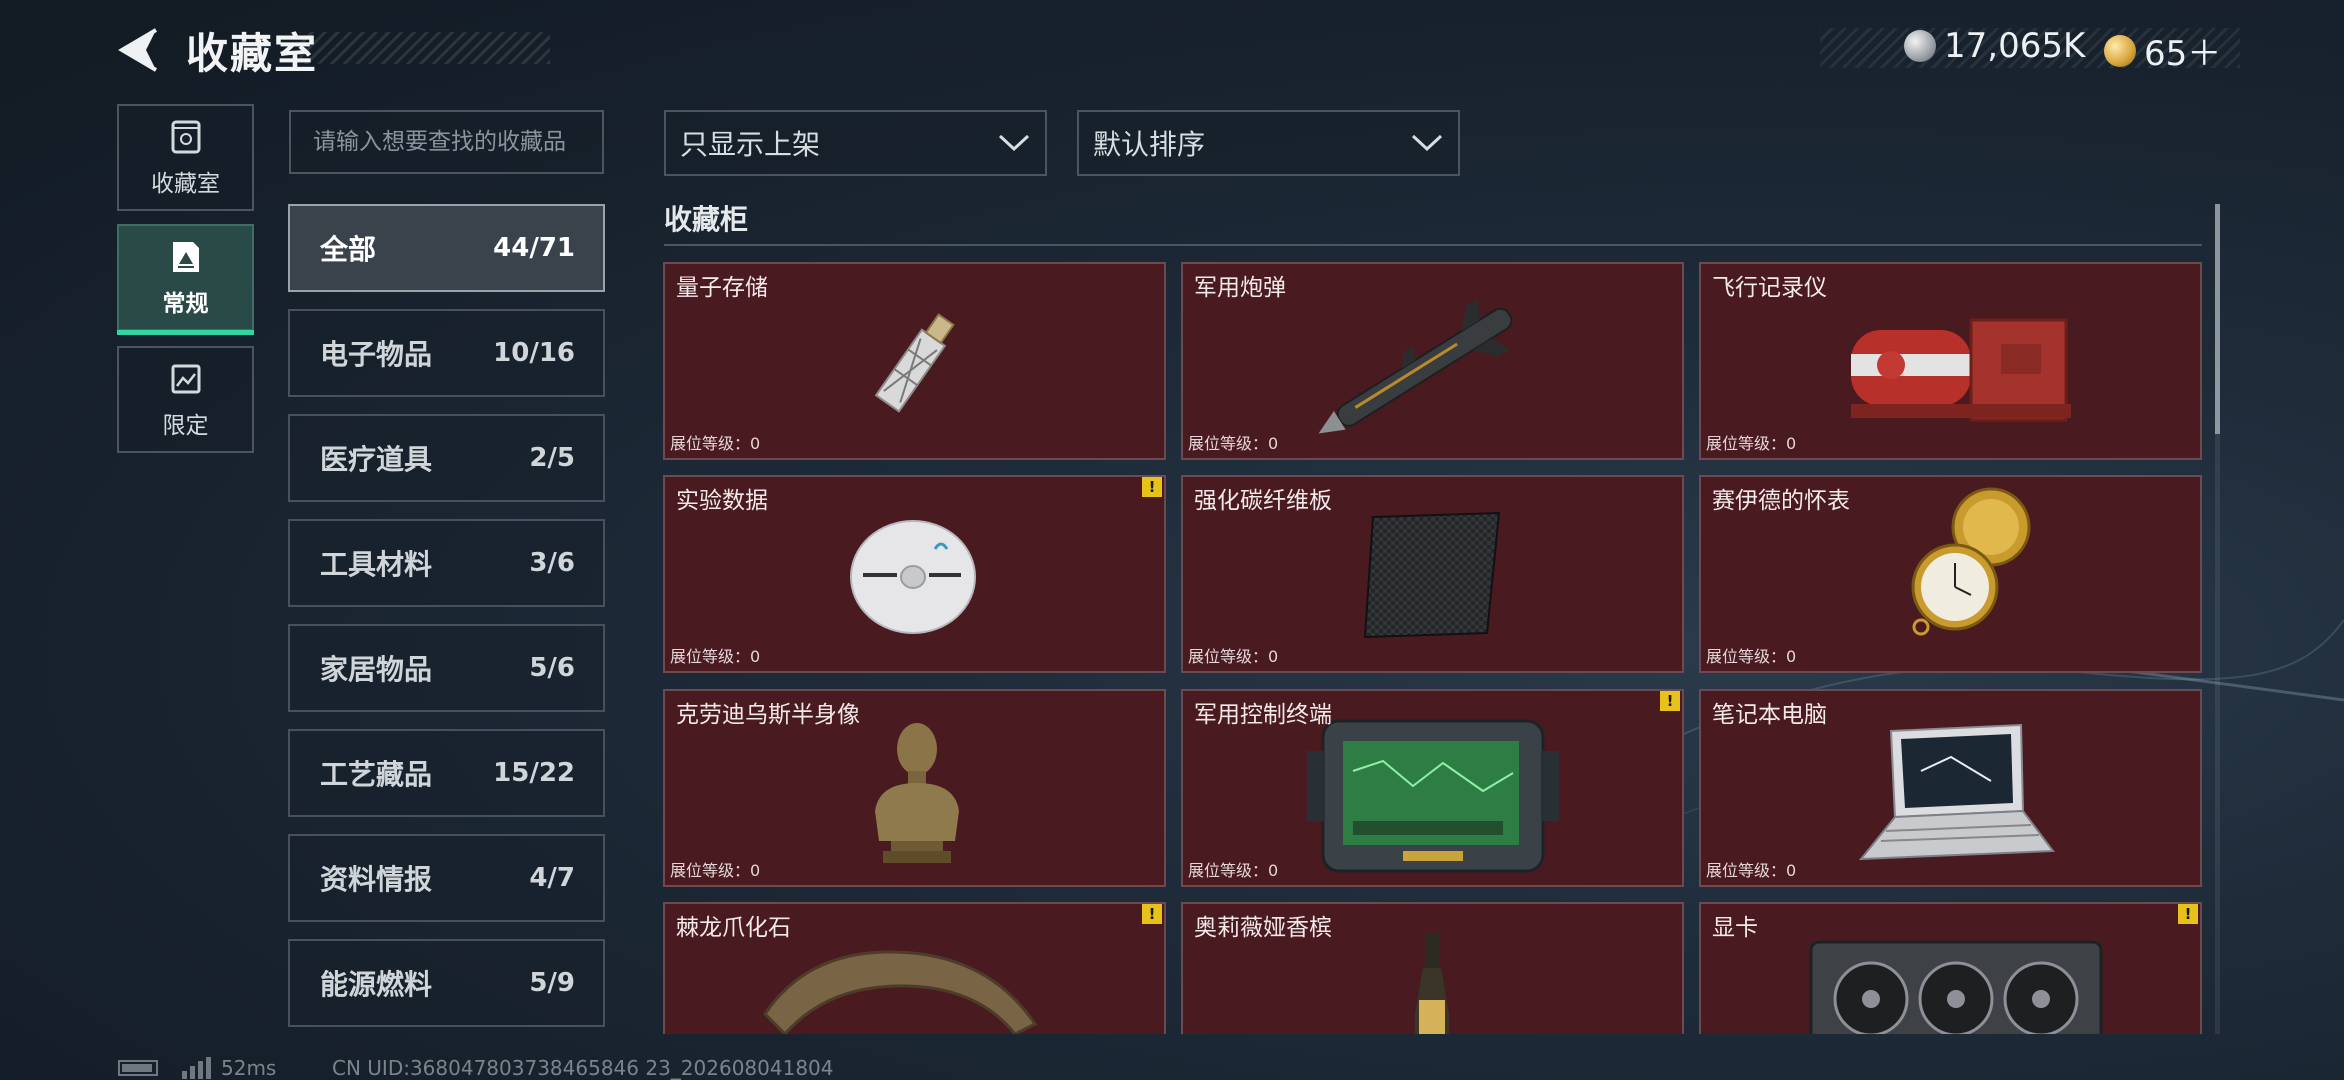 The width and height of the screenshot is (2344, 1080). What do you see at coordinates (534, 248) in the screenshot?
I see `category-count: 44/71` at bounding box center [534, 248].